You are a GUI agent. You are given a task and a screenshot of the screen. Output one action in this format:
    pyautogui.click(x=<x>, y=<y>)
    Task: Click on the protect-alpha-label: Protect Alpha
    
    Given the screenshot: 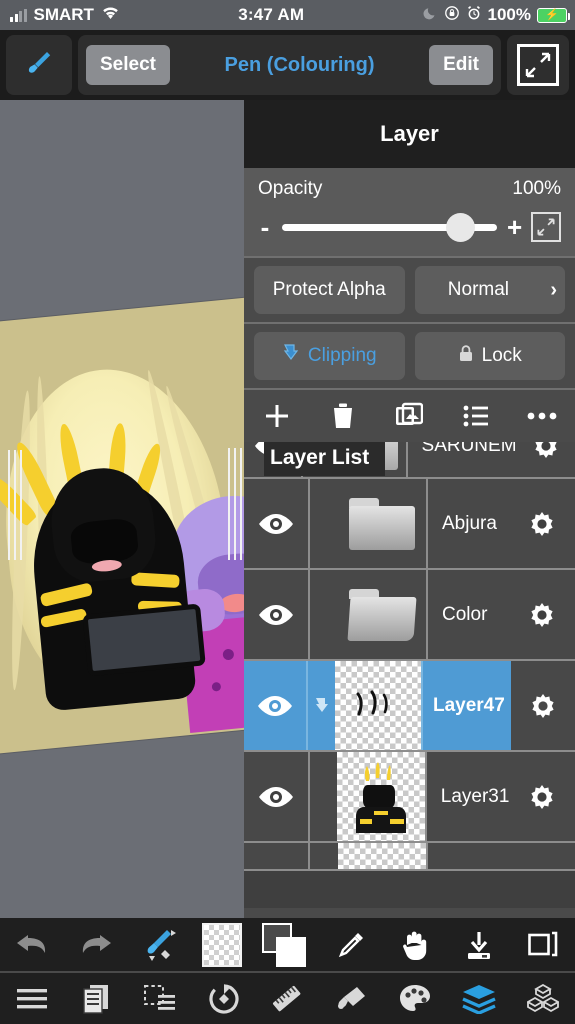 What is the action you would take?
    pyautogui.click(x=329, y=289)
    